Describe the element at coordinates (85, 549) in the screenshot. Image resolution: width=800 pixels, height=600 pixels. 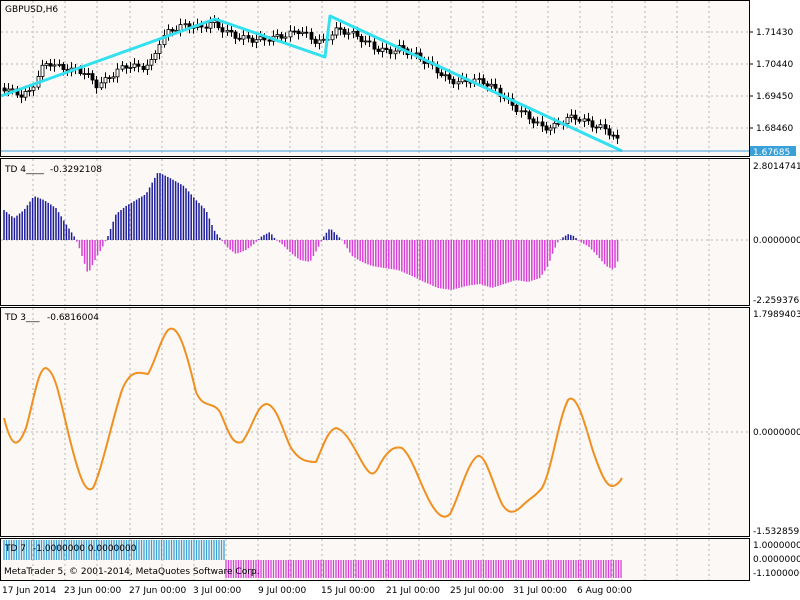
I see `td7-value: -1.0000000 0.0000000` at that location.